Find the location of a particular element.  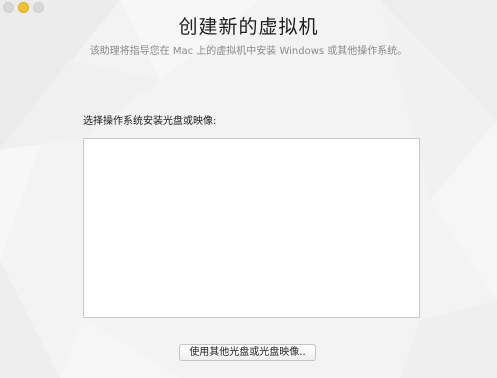

install-media-label: 选择操作系统安装光盘或映像: is located at coordinates (150, 121).